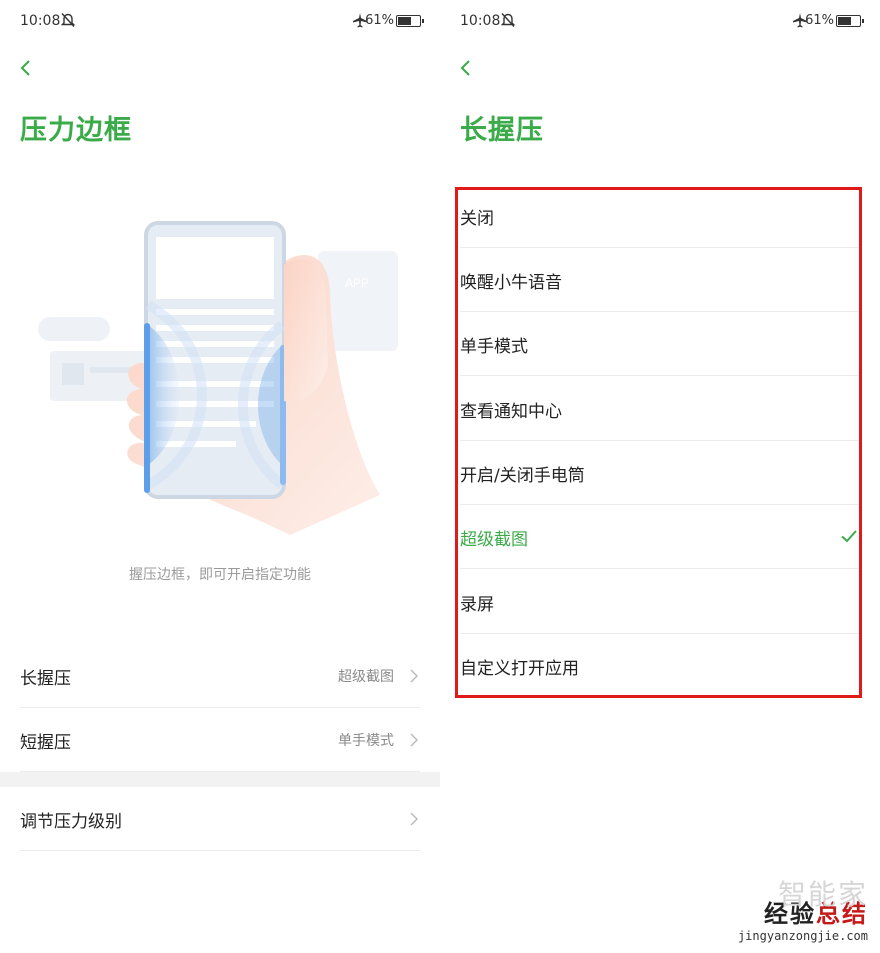  What do you see at coordinates (71, 822) in the screenshot?
I see `adjust-pressure-label: 调节压力级别` at bounding box center [71, 822].